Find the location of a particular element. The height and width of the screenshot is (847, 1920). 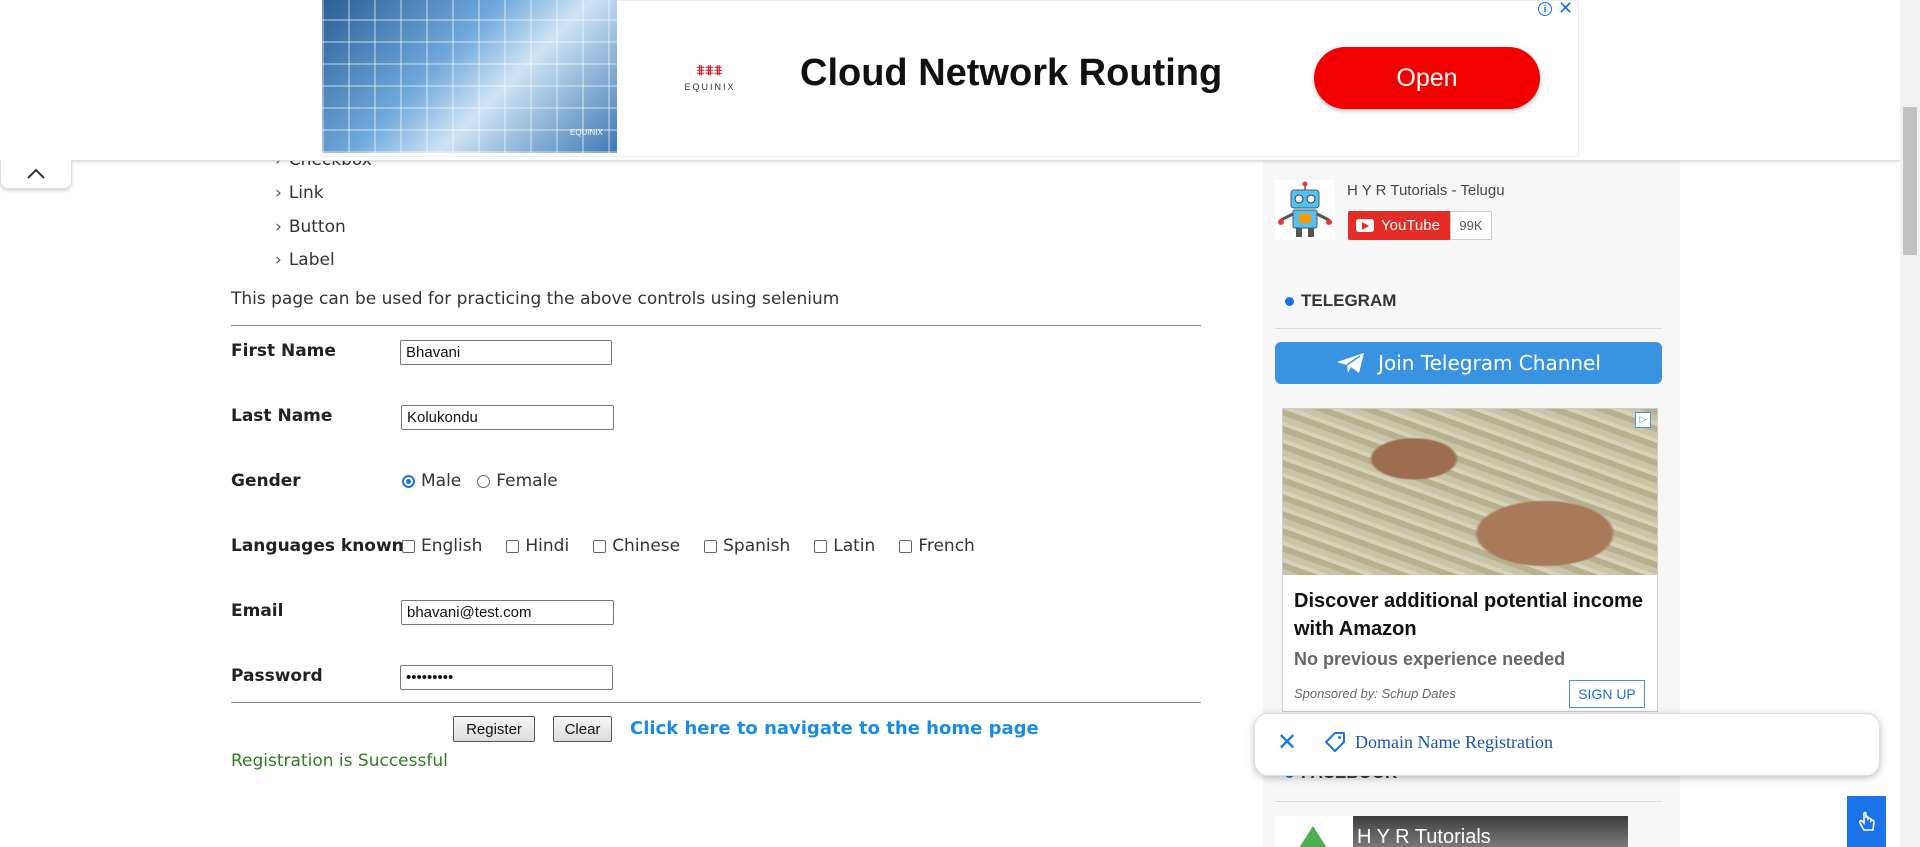

nav-item-button: › Button is located at coordinates (310, 227).